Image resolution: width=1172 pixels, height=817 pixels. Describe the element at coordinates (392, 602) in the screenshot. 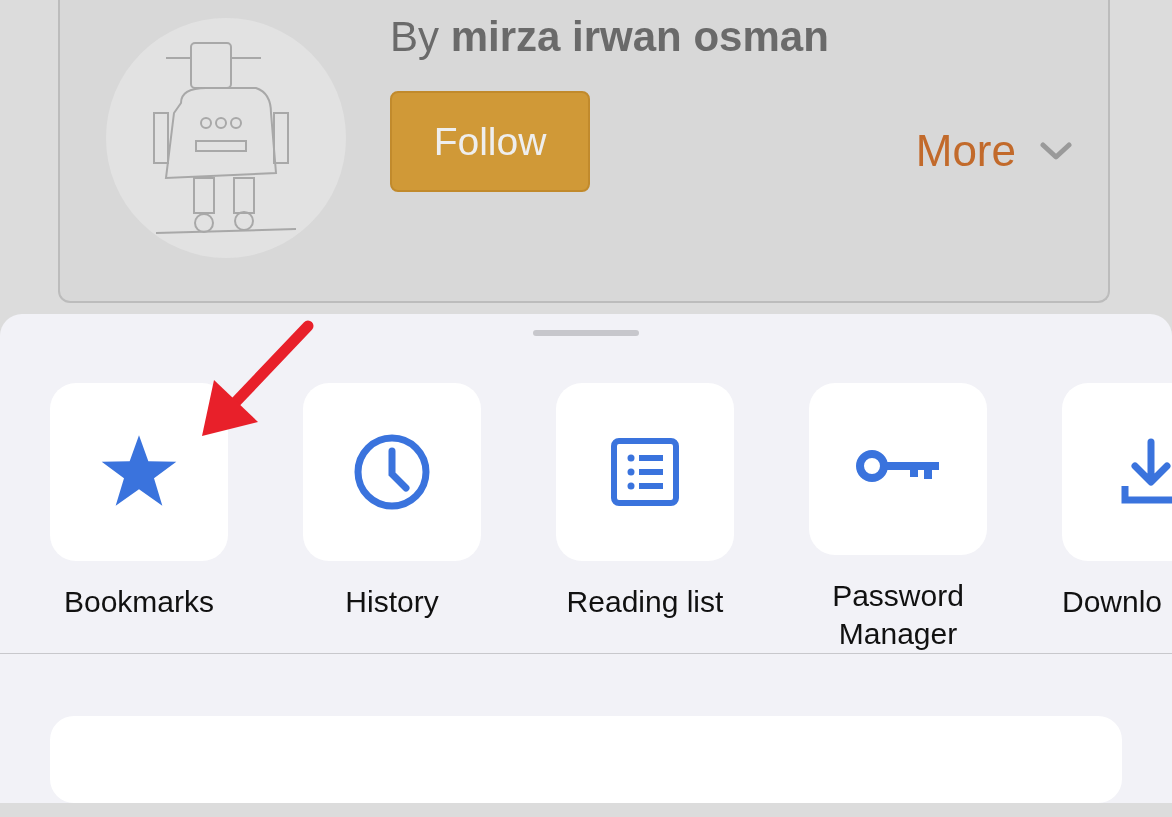

I see `menu-label: History` at that location.